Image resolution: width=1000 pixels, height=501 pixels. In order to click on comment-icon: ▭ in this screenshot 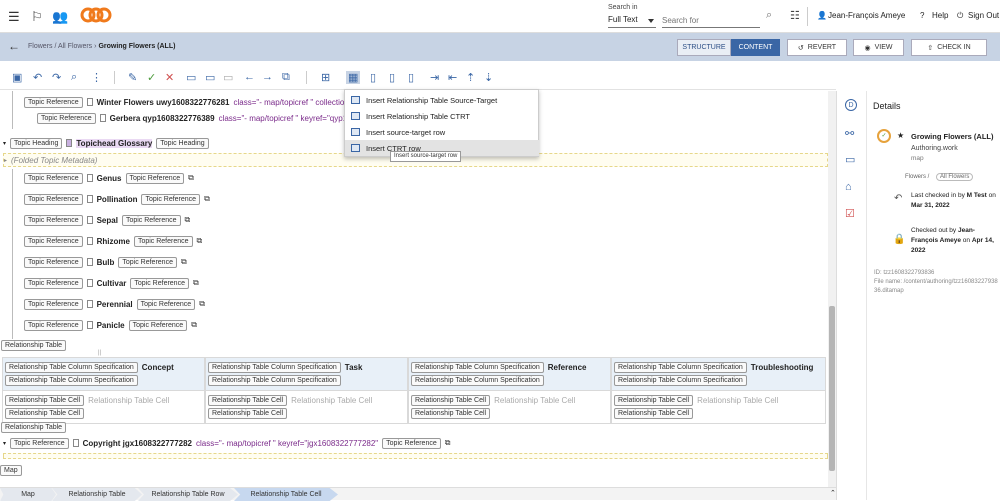, I will do `click(191, 77)`.